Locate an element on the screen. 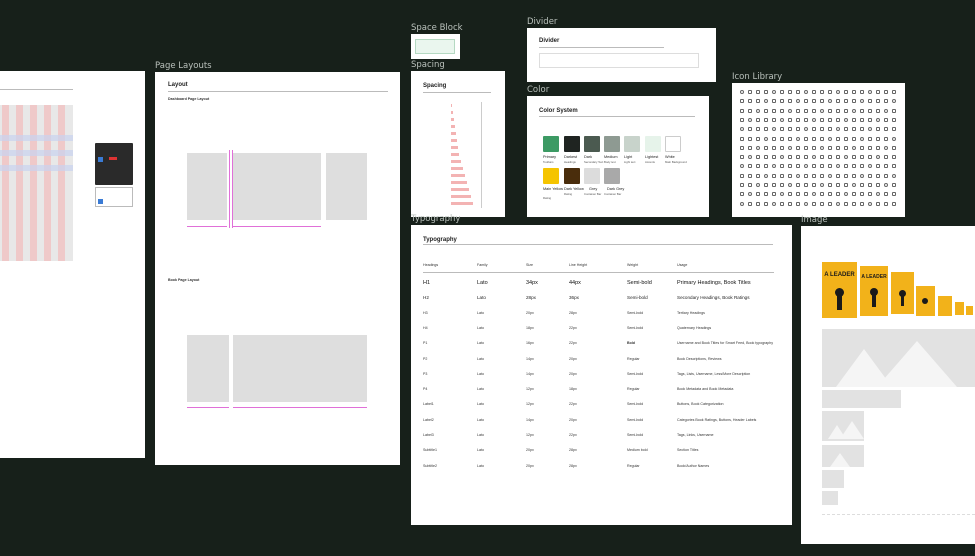  space-block-sample is located at coordinates (435, 46).